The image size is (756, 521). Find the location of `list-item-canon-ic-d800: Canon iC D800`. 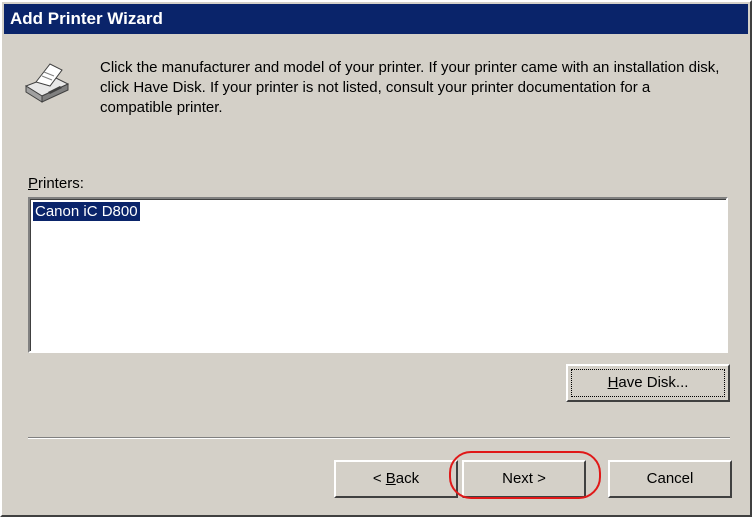

list-item-canon-ic-d800: Canon iC D800 is located at coordinates (86, 211).